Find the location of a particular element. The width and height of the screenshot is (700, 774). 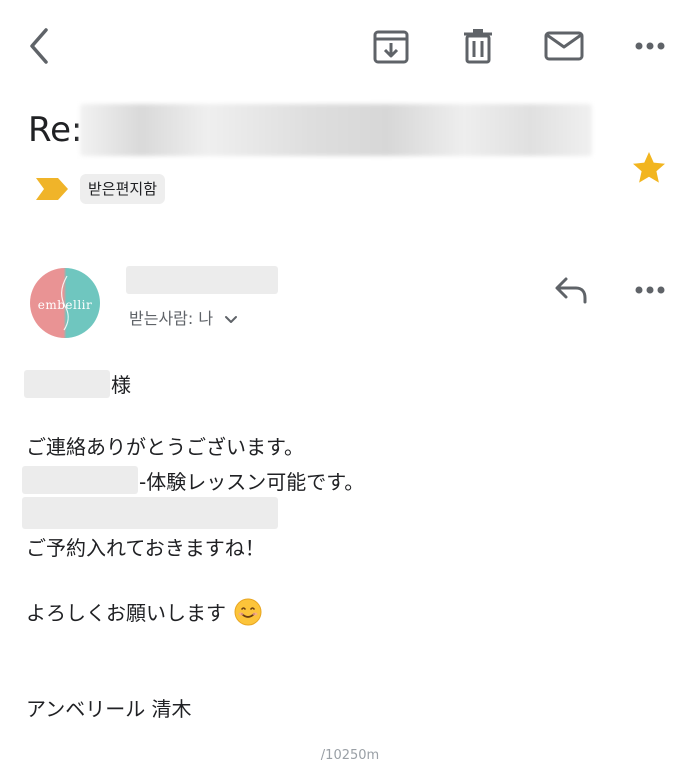

importance-marker-icon is located at coordinates (52, 189).